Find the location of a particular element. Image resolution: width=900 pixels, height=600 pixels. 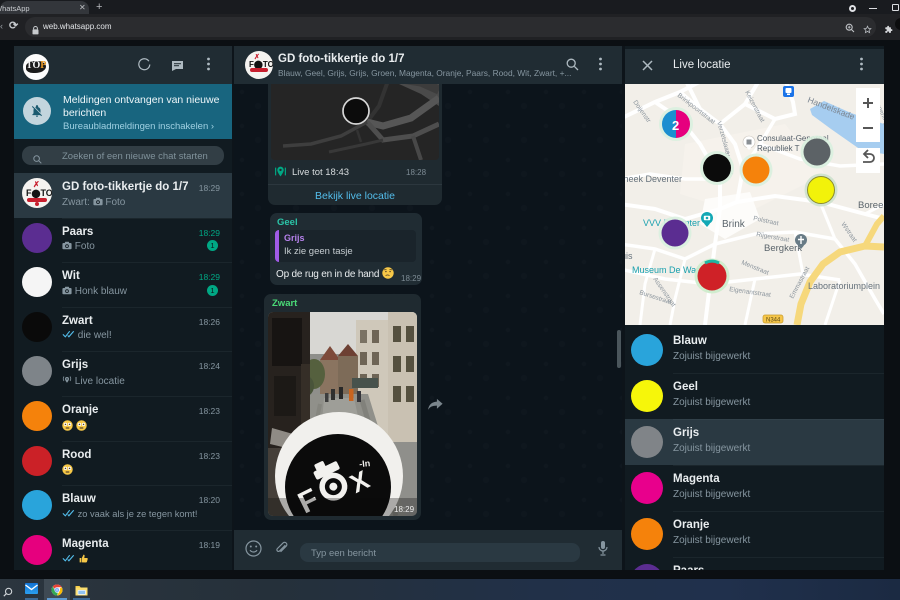

svg-text: theek Deventer is located at coordinates (653, 179).